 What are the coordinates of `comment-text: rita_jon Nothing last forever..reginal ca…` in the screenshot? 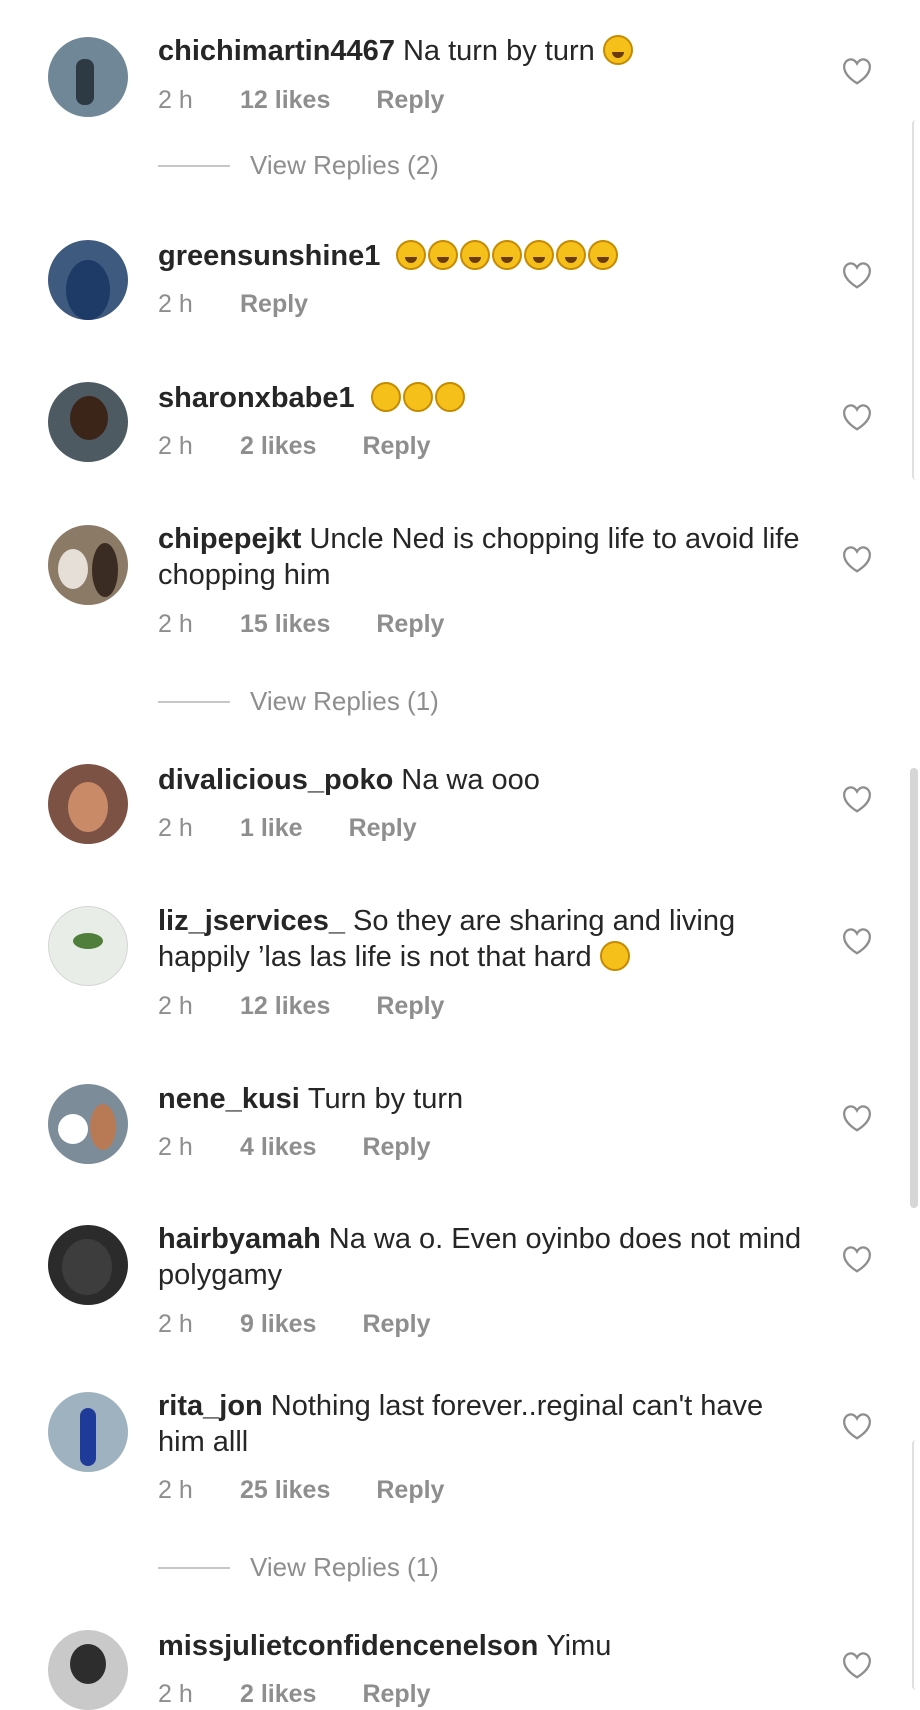 It's located at (480, 1424).